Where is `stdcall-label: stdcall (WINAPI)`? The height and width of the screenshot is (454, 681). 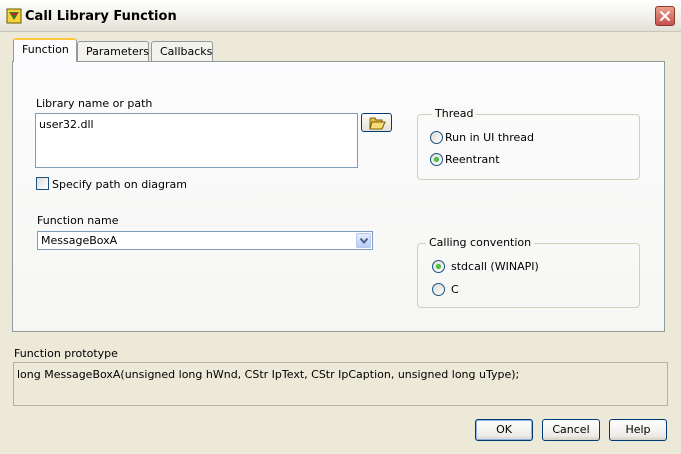
stdcall-label: stdcall (WINAPI) is located at coordinates (495, 266).